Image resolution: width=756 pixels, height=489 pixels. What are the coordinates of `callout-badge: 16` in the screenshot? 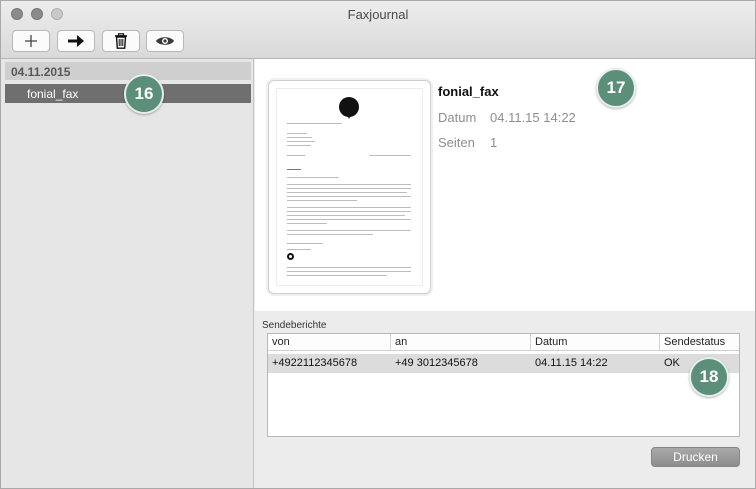 It's located at (144, 94).